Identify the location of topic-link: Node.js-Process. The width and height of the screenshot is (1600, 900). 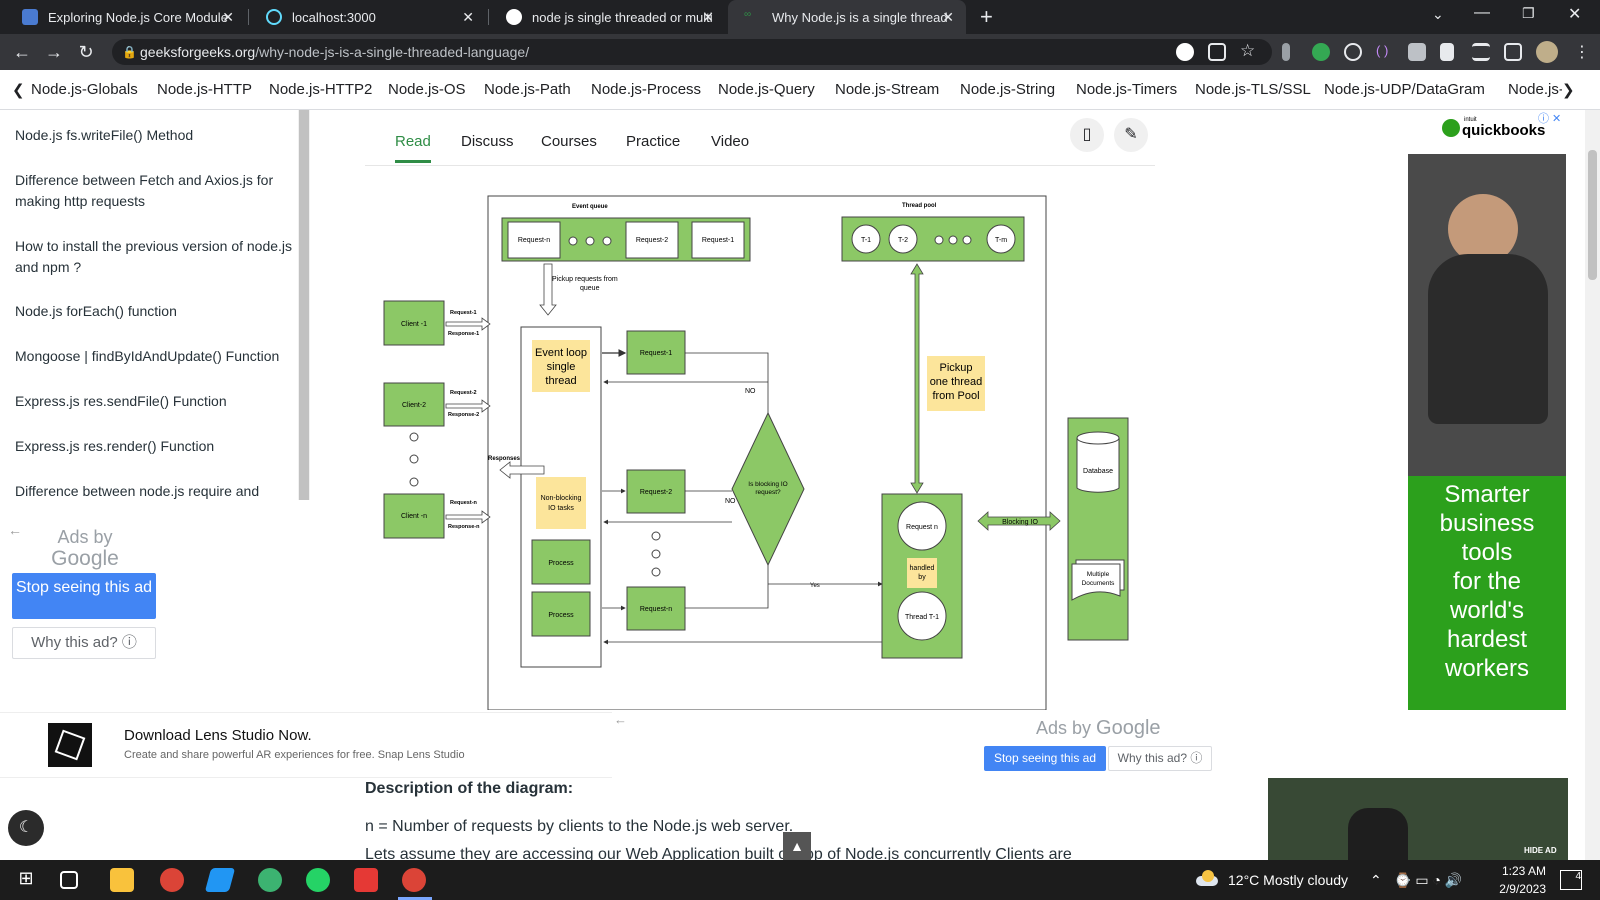
(646, 89).